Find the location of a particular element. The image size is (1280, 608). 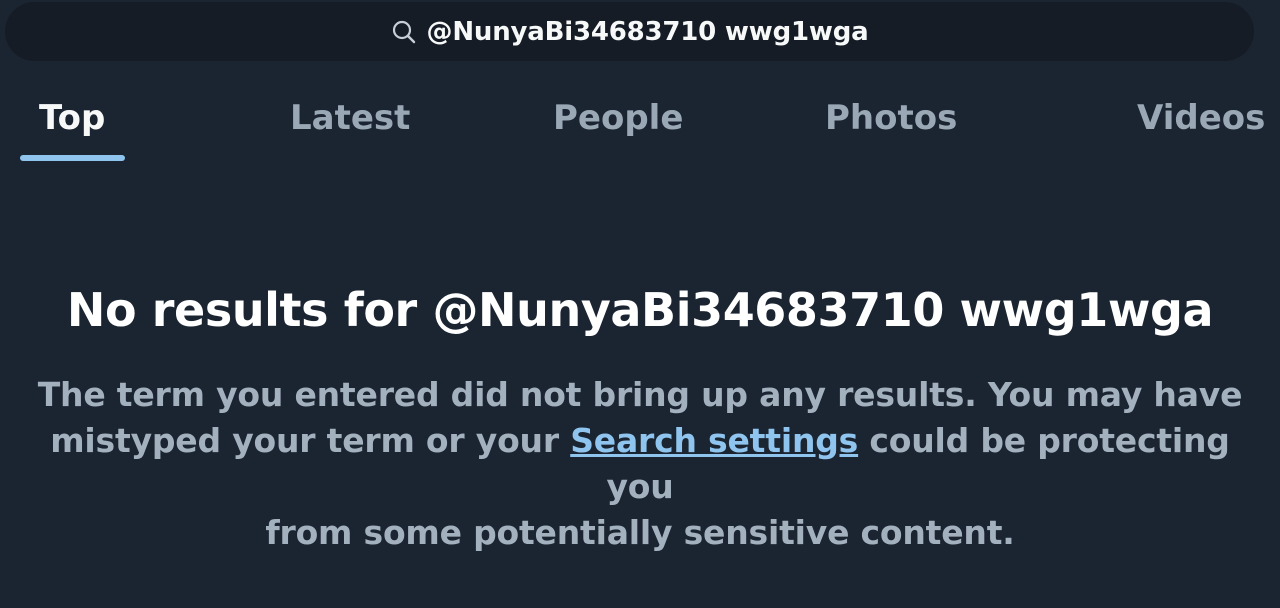

no-results-message-line-3: from some potentially sensitive content. is located at coordinates (640, 532).